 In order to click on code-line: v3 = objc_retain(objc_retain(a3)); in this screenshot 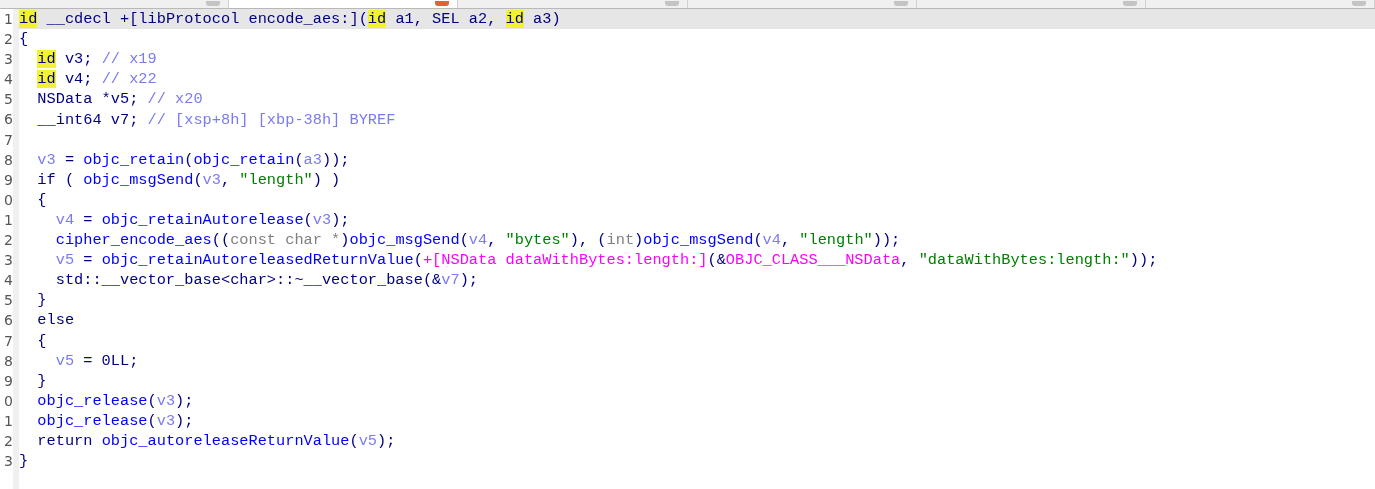, I will do `click(193, 159)`.